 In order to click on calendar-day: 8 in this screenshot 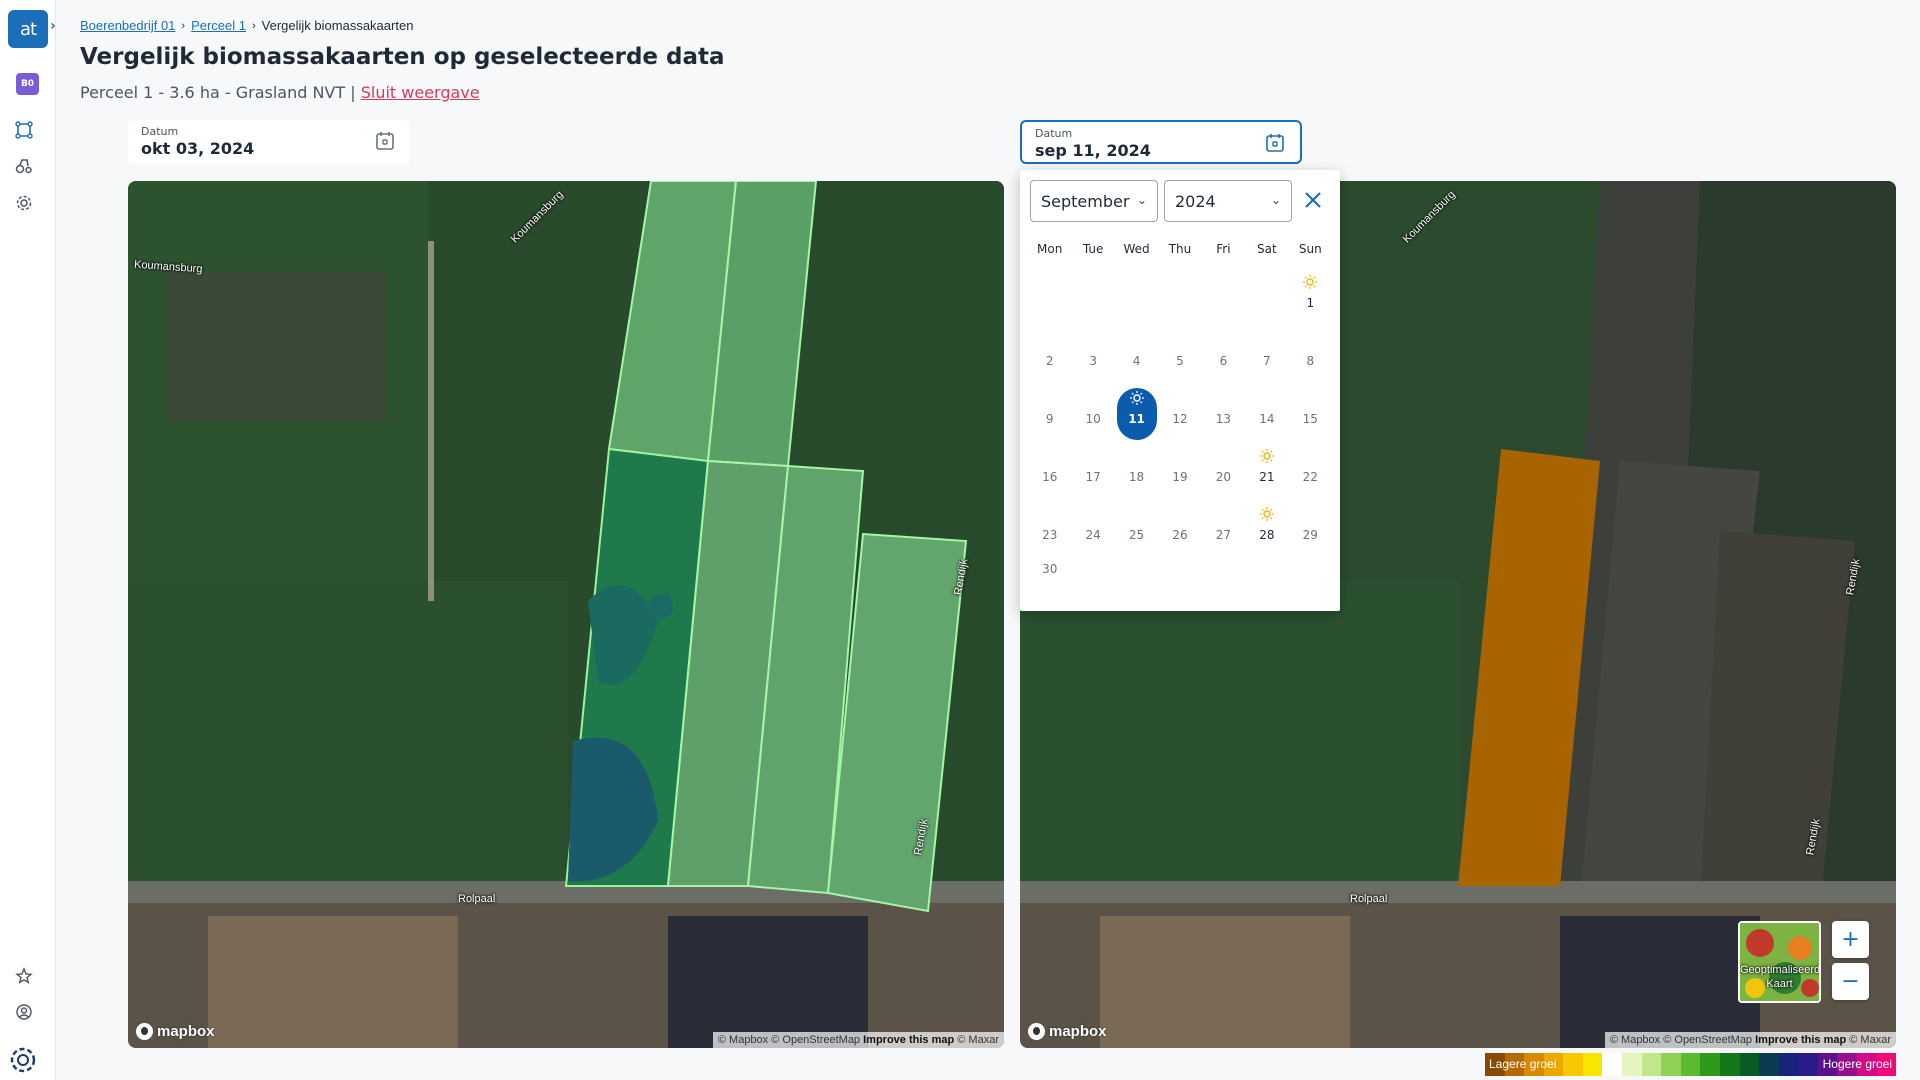, I will do `click(1310, 349)`.